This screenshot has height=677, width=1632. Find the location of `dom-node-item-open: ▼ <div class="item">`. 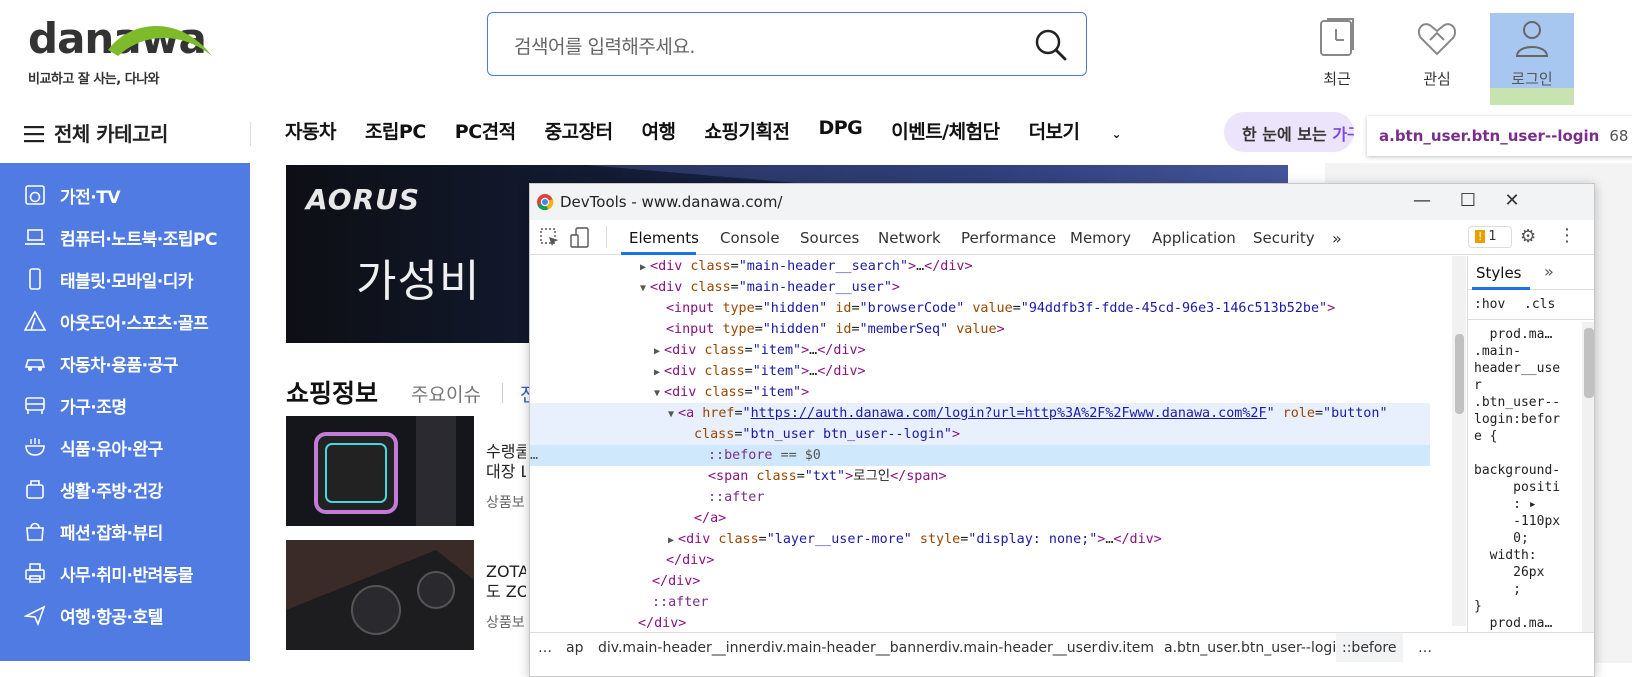

dom-node-item-open: ▼ <div class="item"> is located at coordinates (731, 392).